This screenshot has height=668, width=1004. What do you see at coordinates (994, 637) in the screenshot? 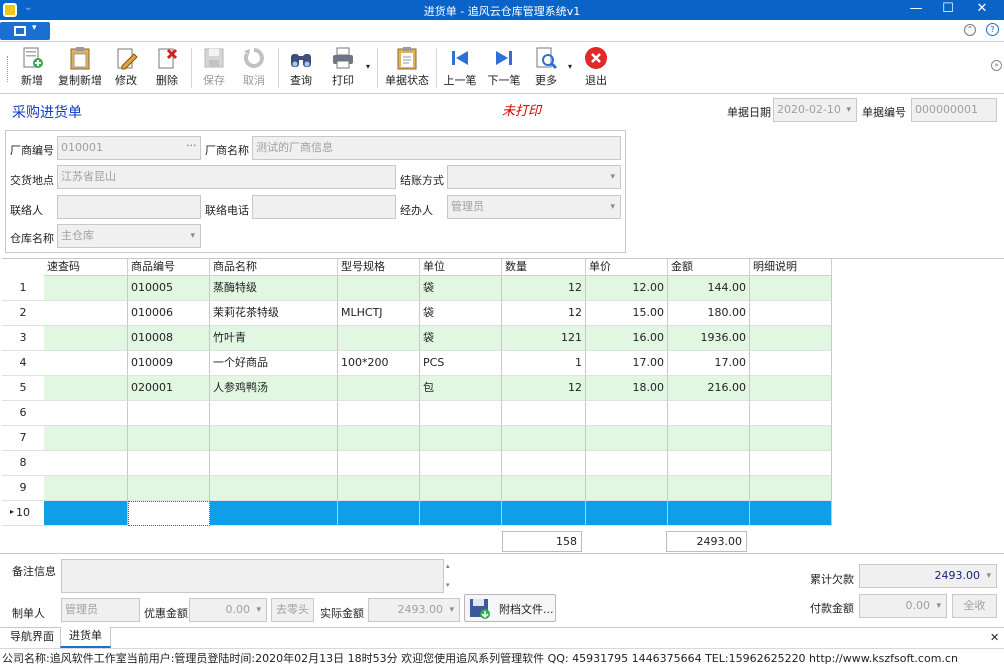
I see `close-tab-icon: ✕` at bounding box center [994, 637].